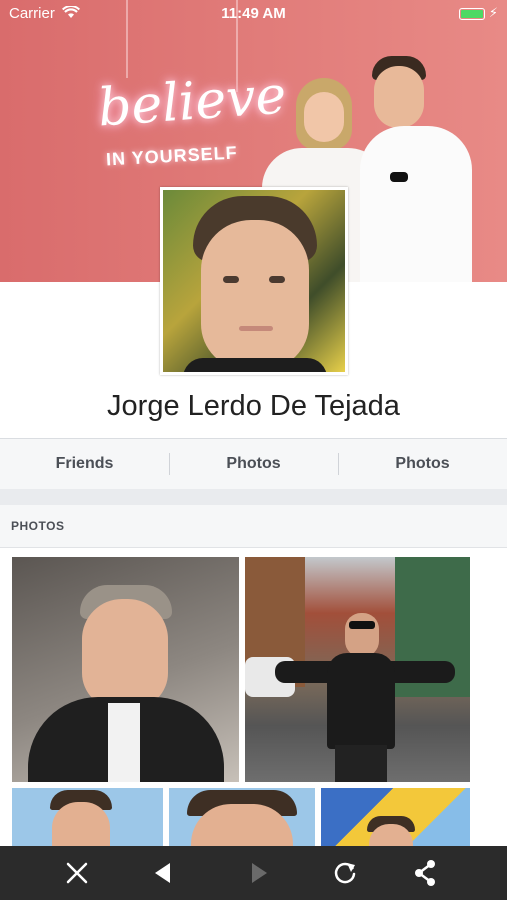 The width and height of the screenshot is (507, 900). Describe the element at coordinates (254, 281) in the screenshot. I see `profile-avatar` at that location.